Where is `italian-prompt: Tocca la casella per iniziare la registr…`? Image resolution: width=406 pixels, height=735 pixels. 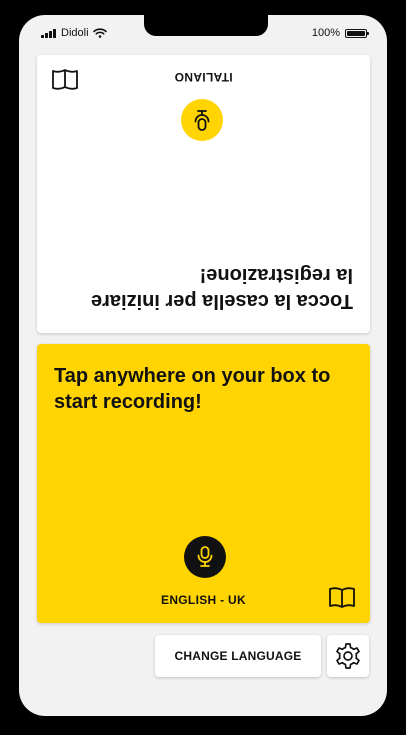
italian-prompt: Tocca la casella per iniziare la registr… is located at coordinates (222, 288).